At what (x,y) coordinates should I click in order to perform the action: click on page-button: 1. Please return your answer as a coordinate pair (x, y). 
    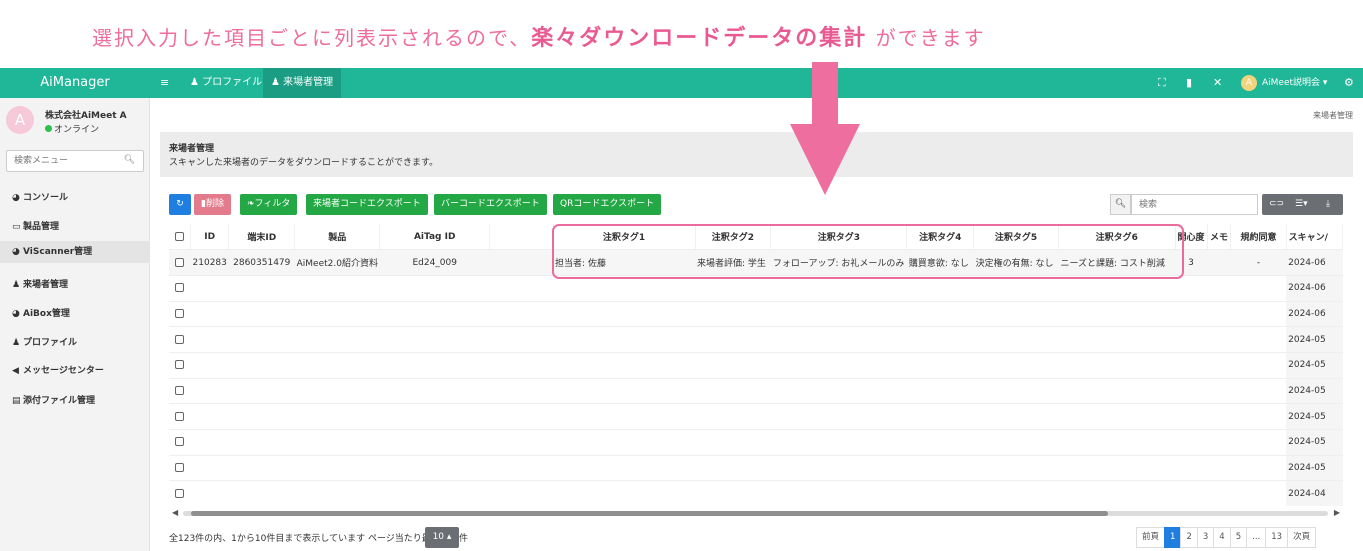
    Looking at the image, I should click on (1173, 537).